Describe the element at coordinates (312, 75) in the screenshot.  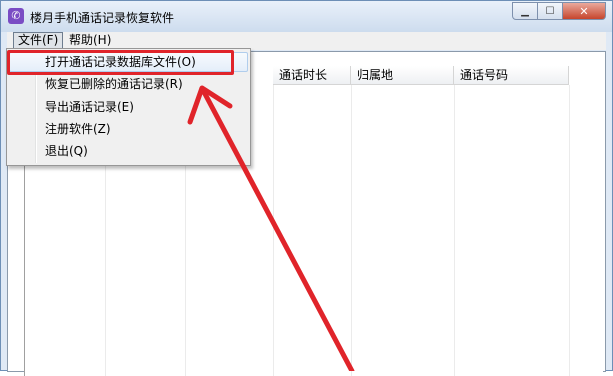
I see `column-header-duration: 通话时长` at that location.